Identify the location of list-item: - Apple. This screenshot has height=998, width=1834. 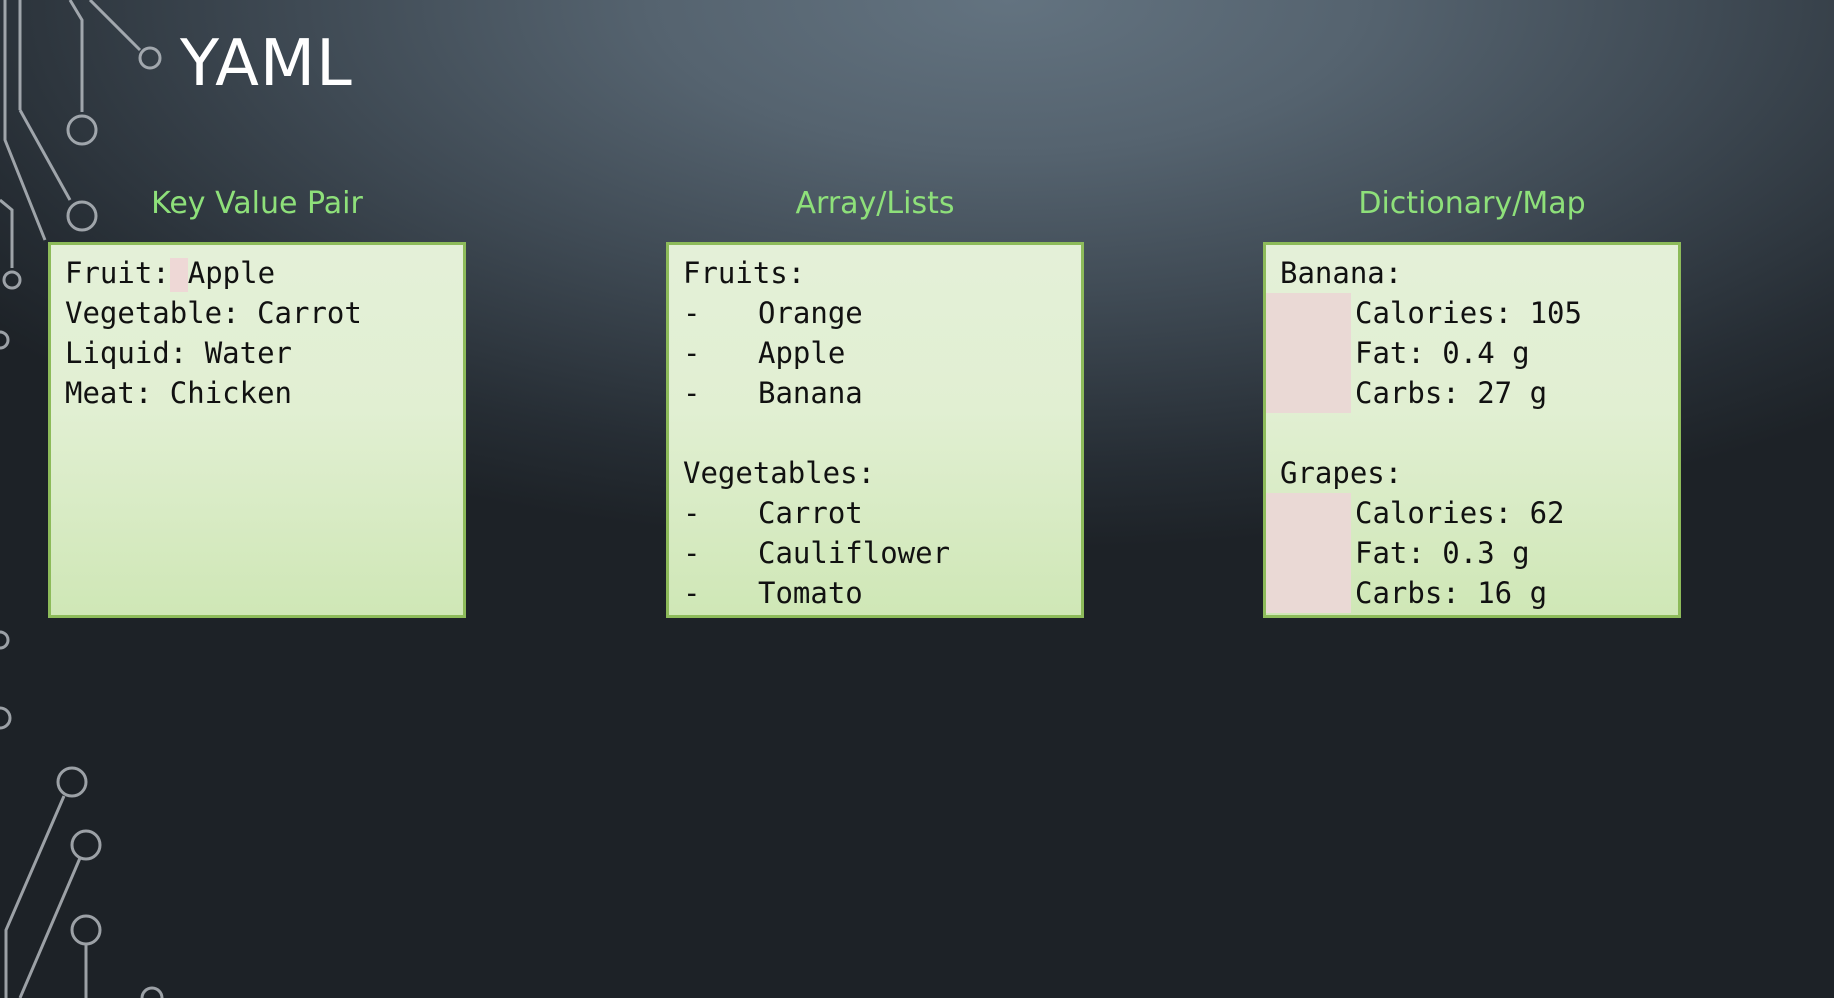
(882, 353).